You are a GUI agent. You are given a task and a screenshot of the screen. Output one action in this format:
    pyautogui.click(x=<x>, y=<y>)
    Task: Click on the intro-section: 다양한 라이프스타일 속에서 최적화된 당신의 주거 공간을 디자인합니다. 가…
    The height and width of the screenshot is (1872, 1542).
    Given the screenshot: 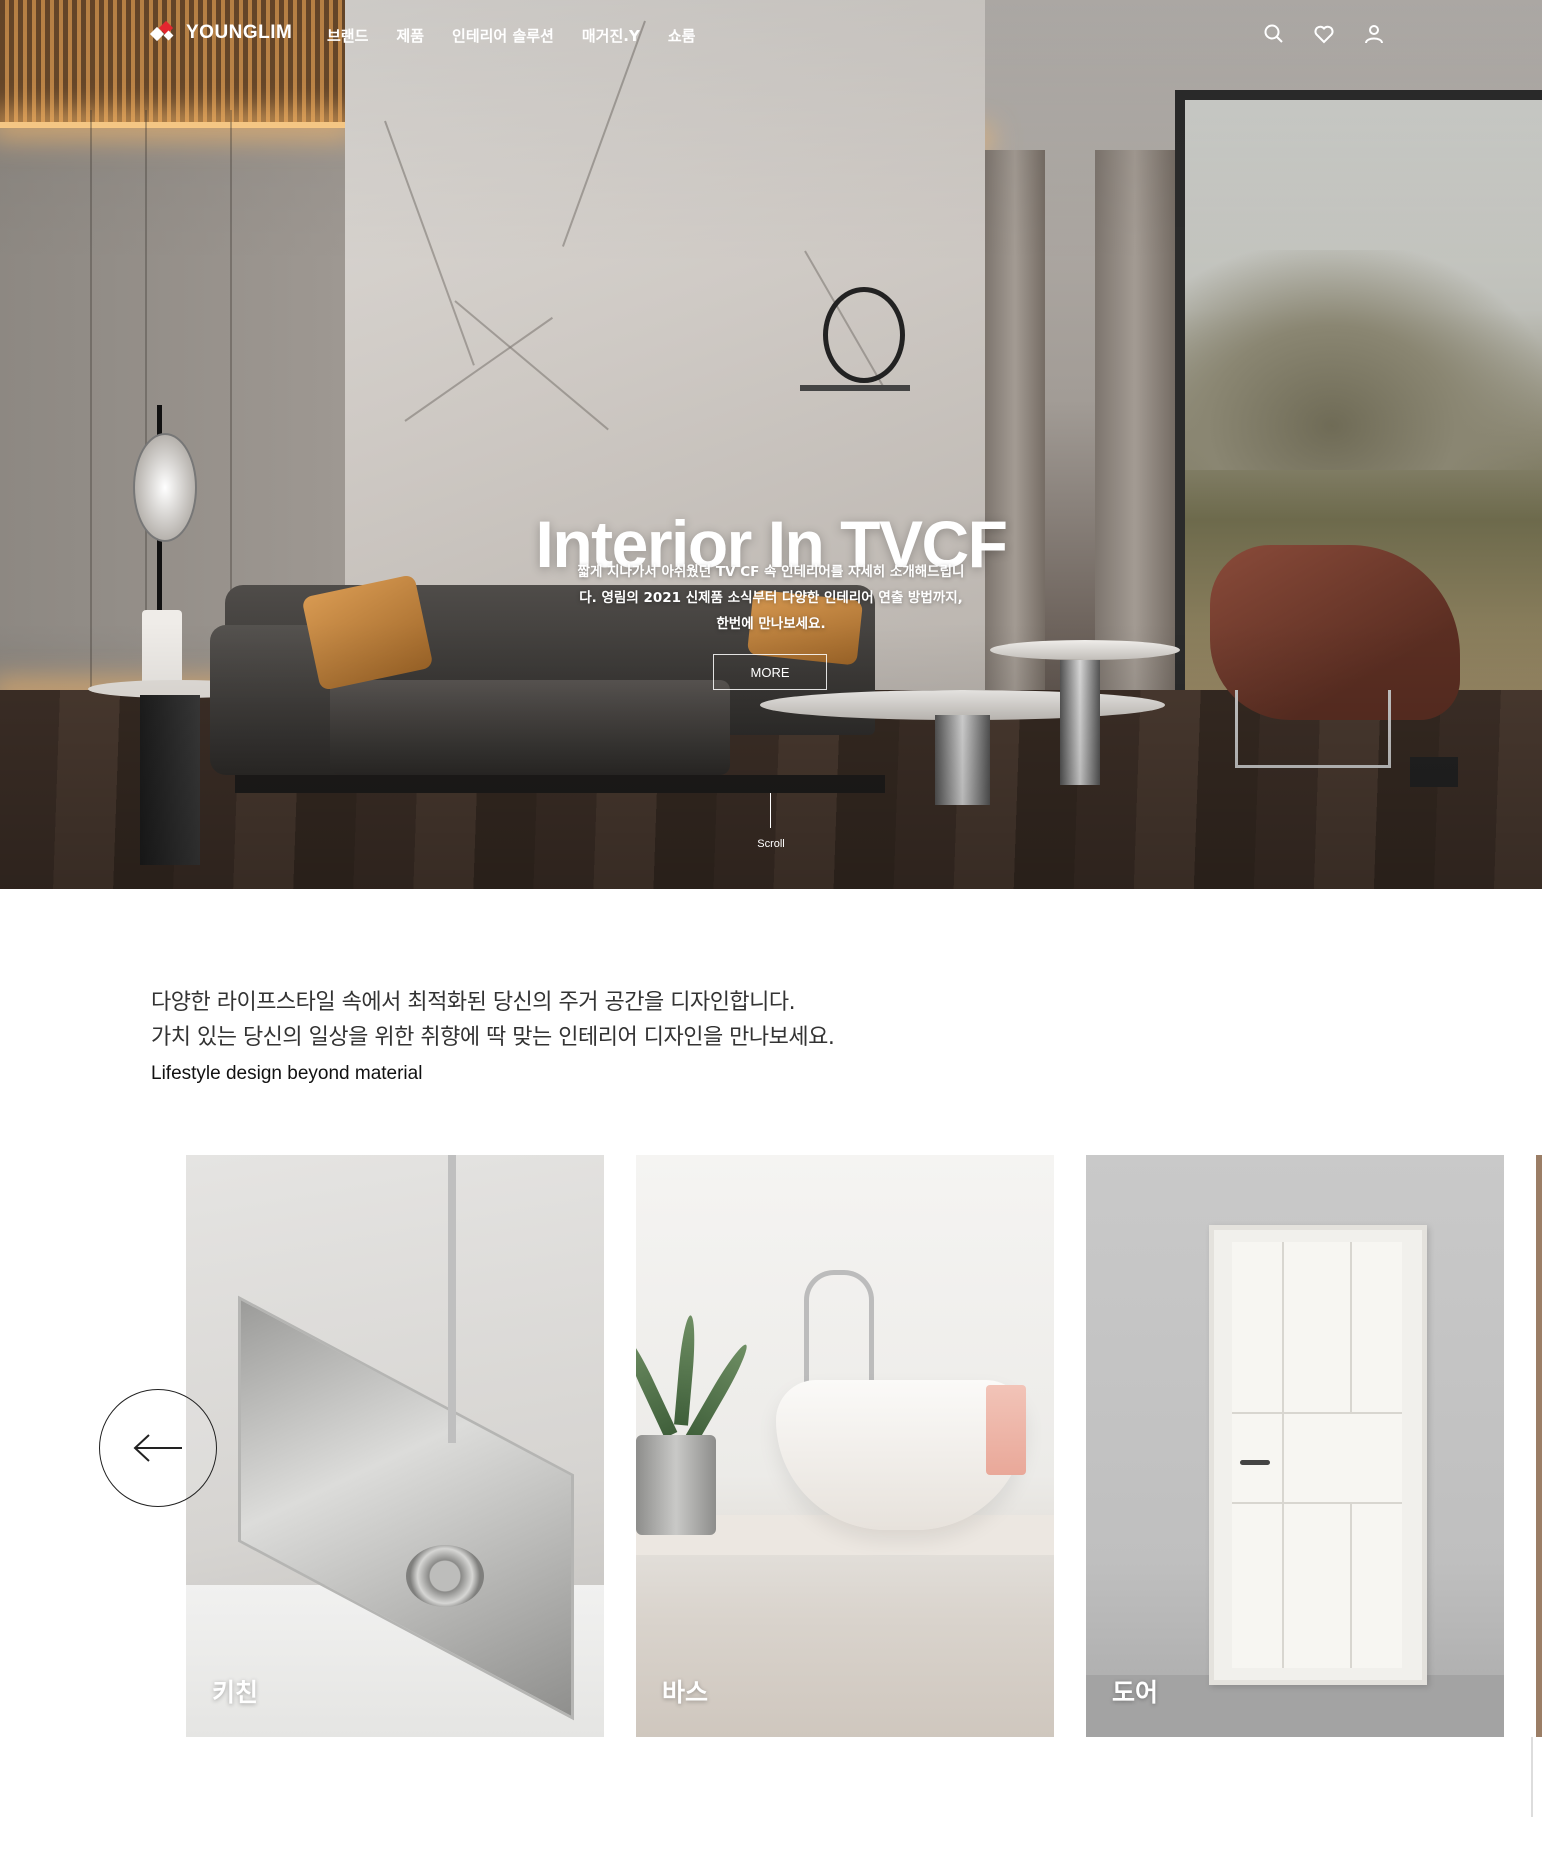 What is the action you would take?
    pyautogui.click(x=493, y=1035)
    